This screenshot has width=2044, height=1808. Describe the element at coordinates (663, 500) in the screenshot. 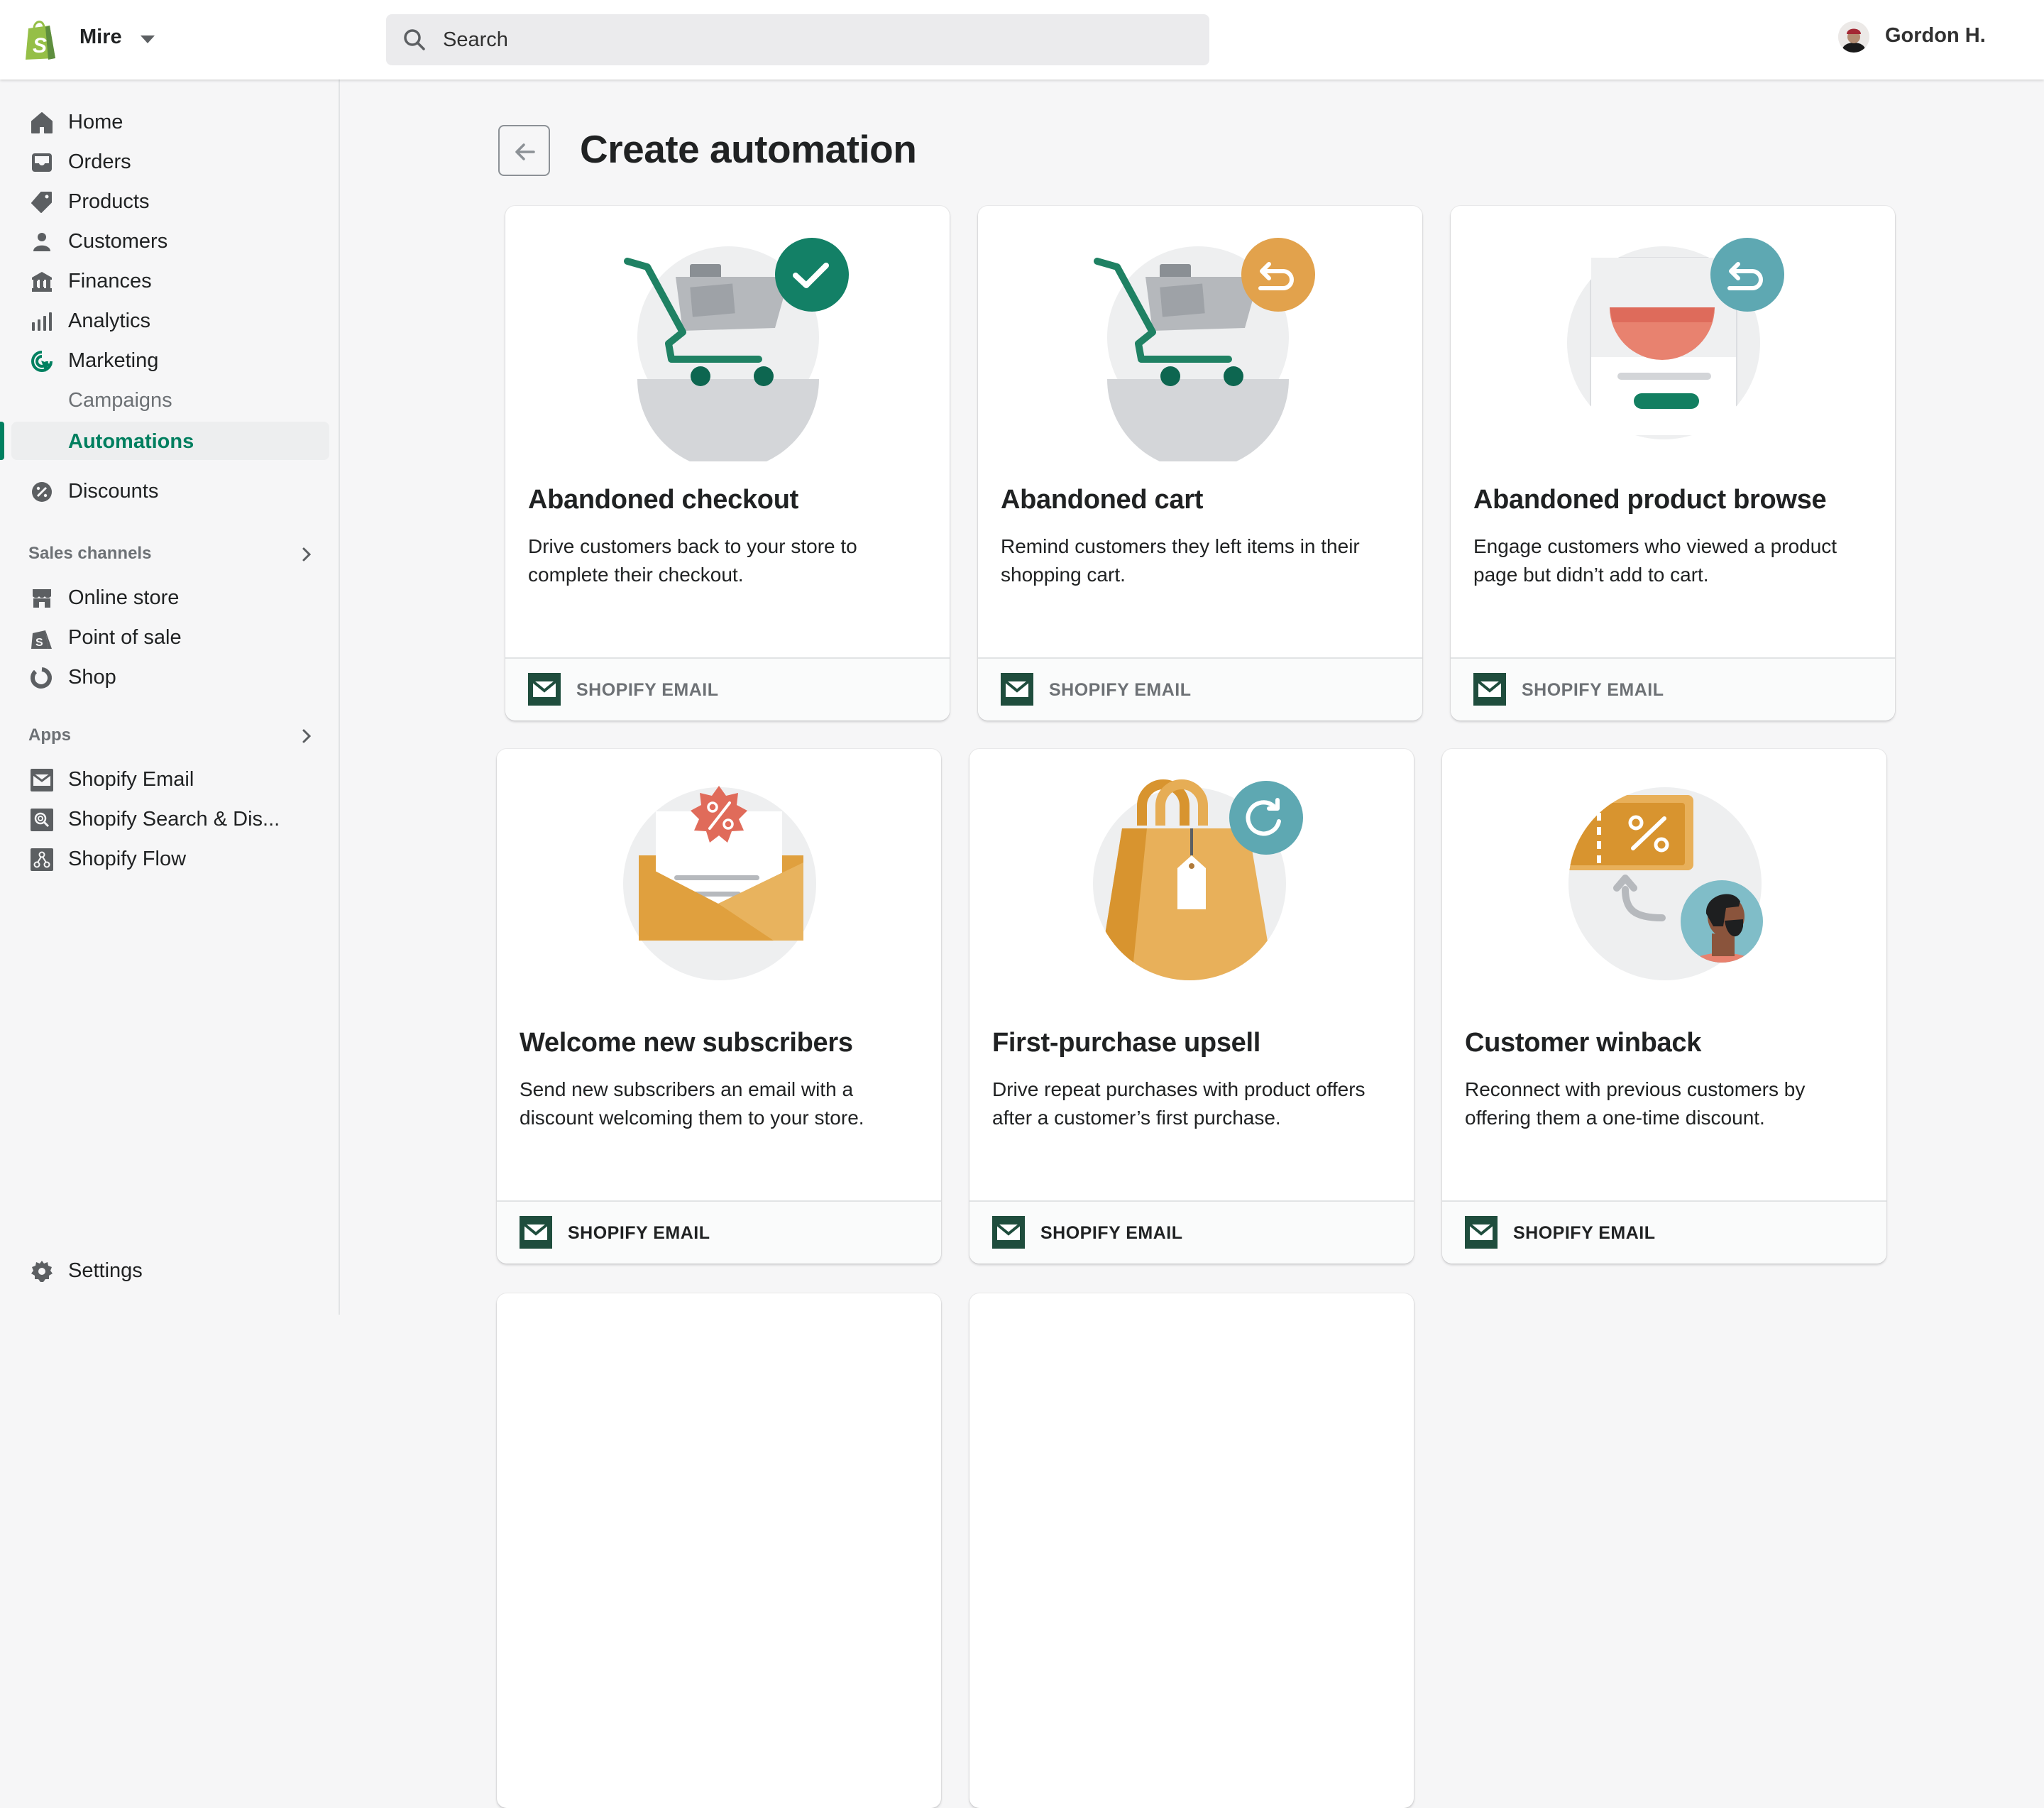

I see `card-title: Abandoned checkout` at that location.